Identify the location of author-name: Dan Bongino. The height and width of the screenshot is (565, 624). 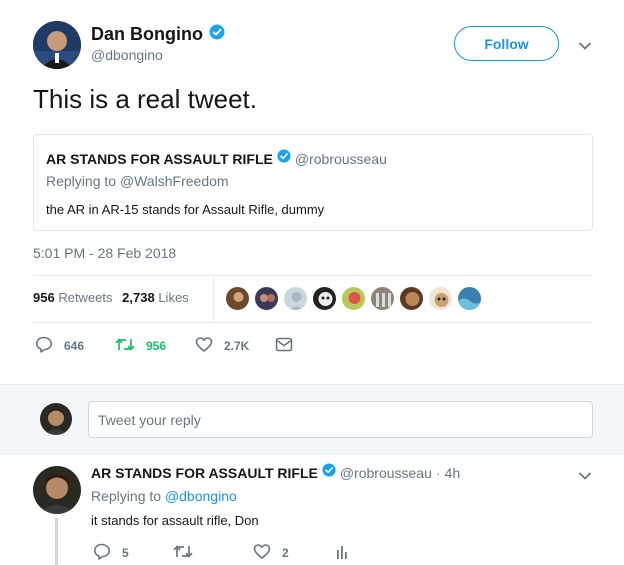
(147, 34).